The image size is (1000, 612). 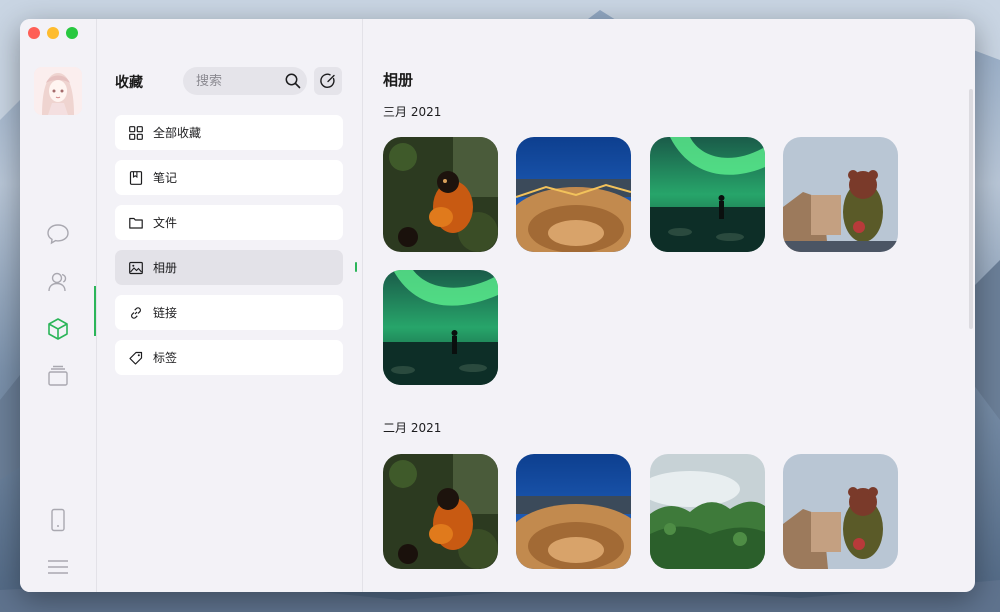 I want to click on folder-icon, so click(x=136, y=223).